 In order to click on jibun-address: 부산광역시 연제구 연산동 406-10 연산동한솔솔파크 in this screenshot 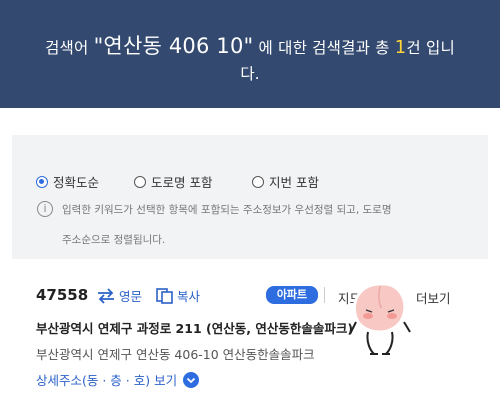, I will do `click(175, 354)`.